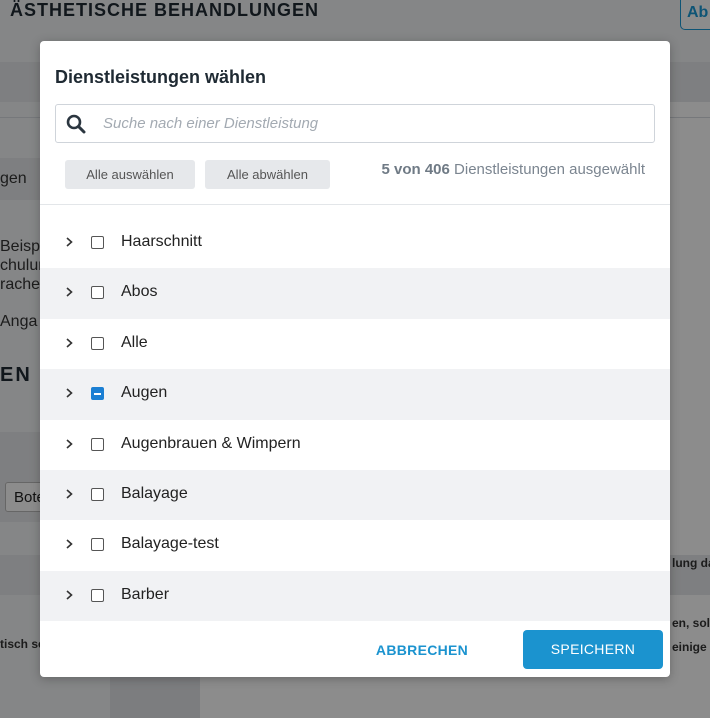 This screenshot has height=718, width=710. Describe the element at coordinates (355, 344) in the screenshot. I see `list-item: Alle` at that location.